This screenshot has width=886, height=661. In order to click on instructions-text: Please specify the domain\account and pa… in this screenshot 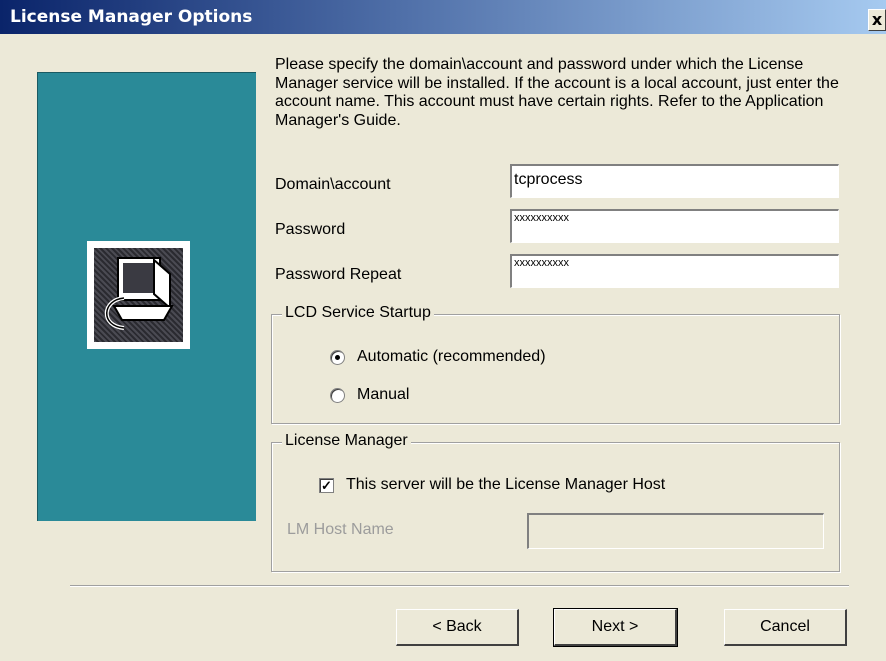, I will do `click(557, 92)`.